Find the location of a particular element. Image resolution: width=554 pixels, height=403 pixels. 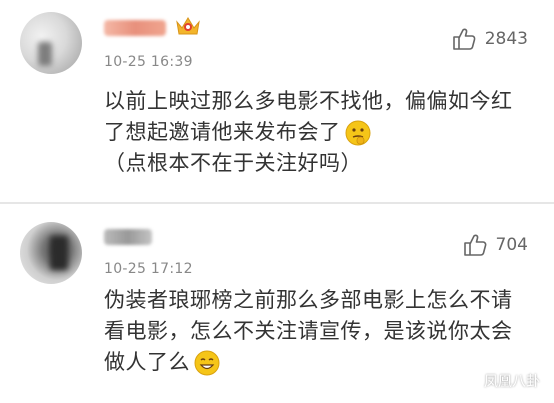

watermark: 凤凰八卦 is located at coordinates (498, 381).